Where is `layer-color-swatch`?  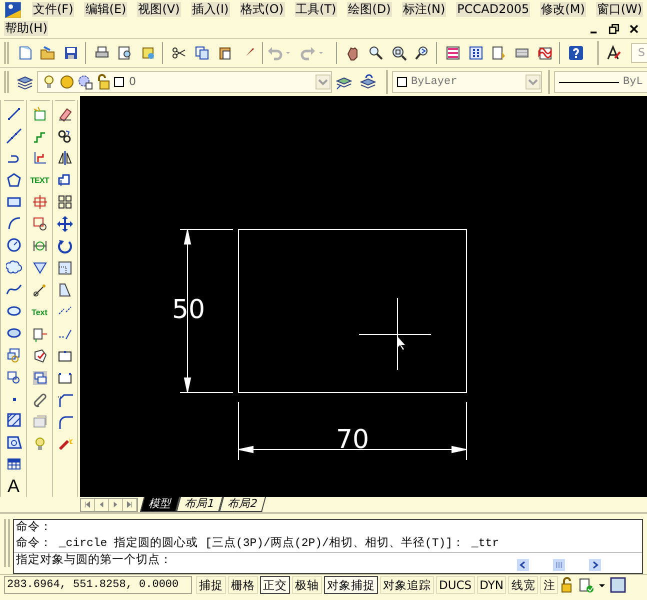 layer-color-swatch is located at coordinates (119, 82).